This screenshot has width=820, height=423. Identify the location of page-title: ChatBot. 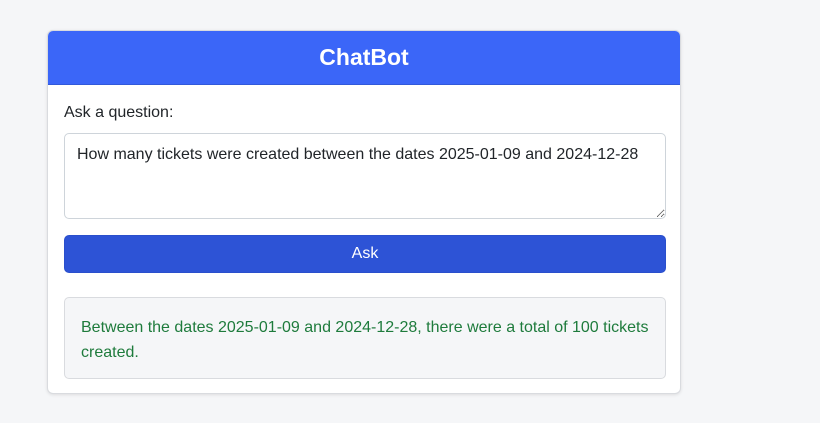
(364, 57).